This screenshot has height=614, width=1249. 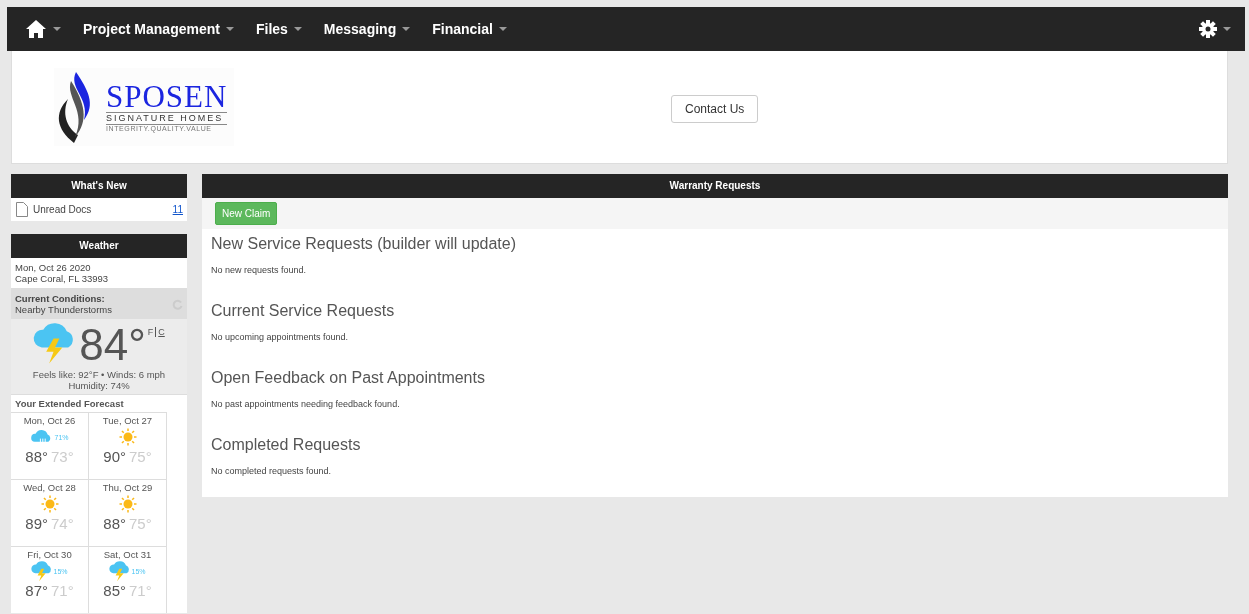 I want to click on weather-date: Mon, Oct 26 2020, so click(x=53, y=267).